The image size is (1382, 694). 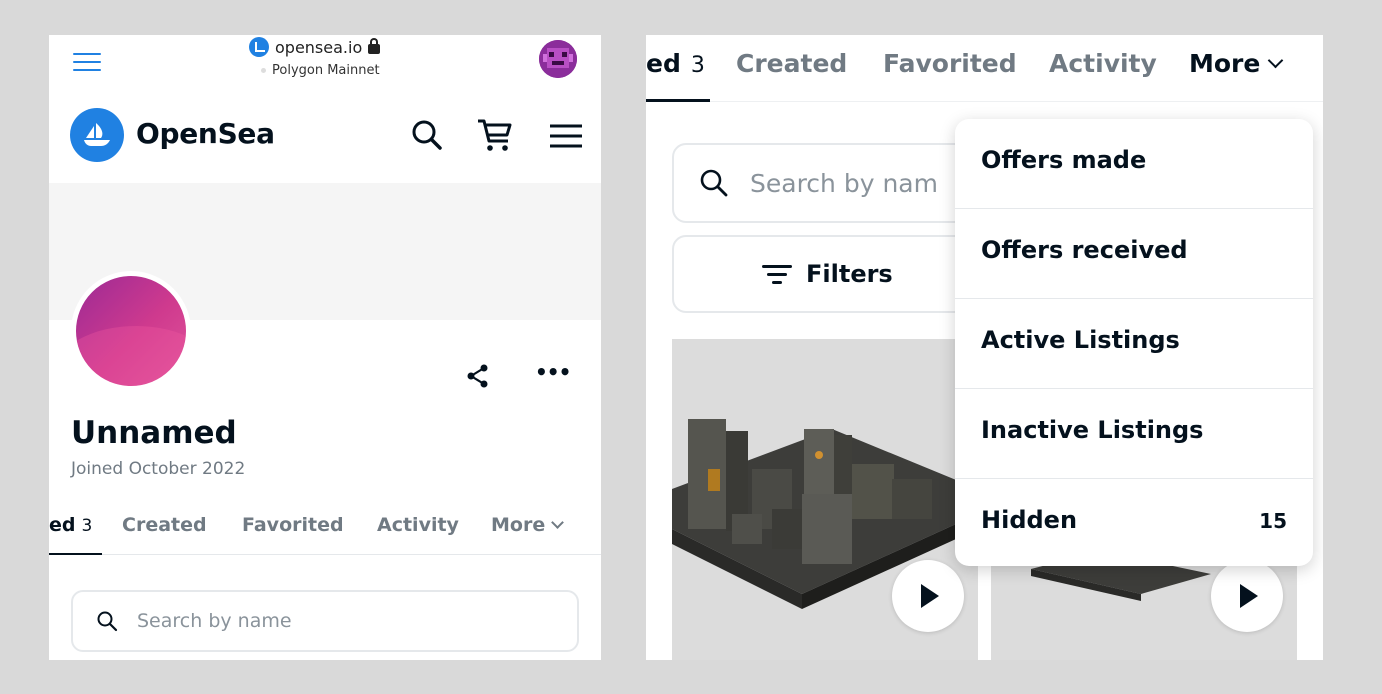 I want to click on more-icon: •••, so click(x=553, y=375).